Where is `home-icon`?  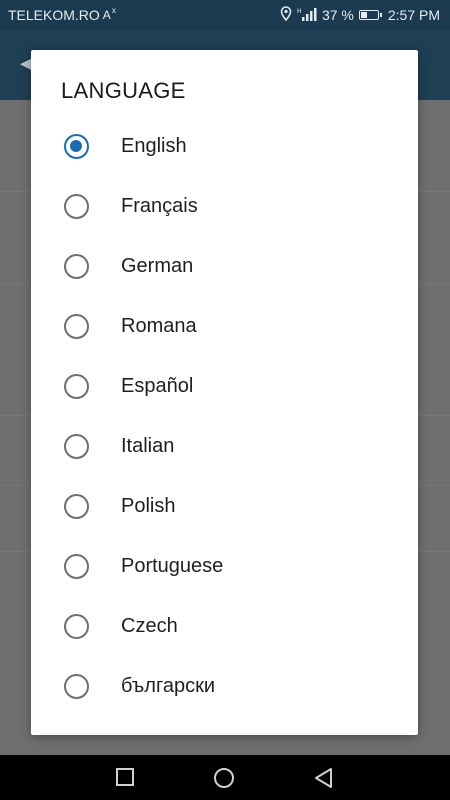
home-icon is located at coordinates (224, 780).